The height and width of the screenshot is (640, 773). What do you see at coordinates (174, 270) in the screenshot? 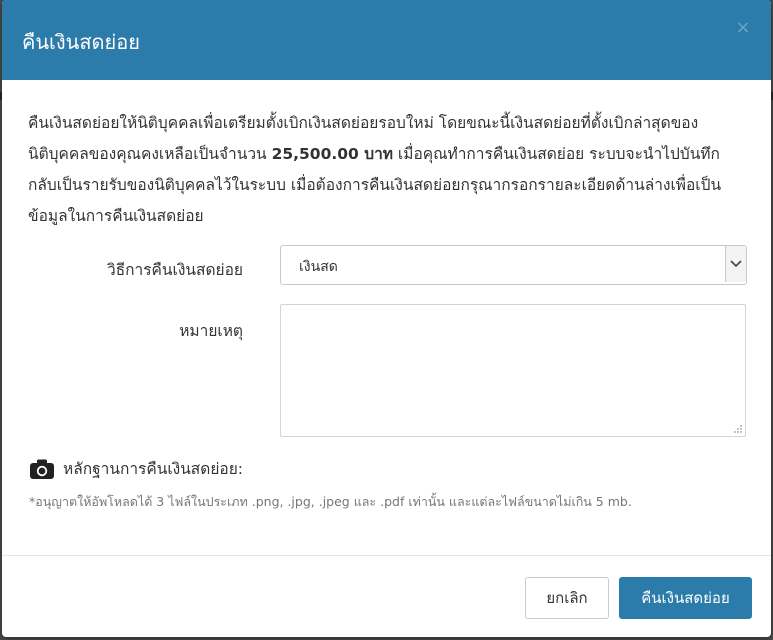
I see `refund-method-label: วิธีการคืนเงินสดย่อย` at bounding box center [174, 270].